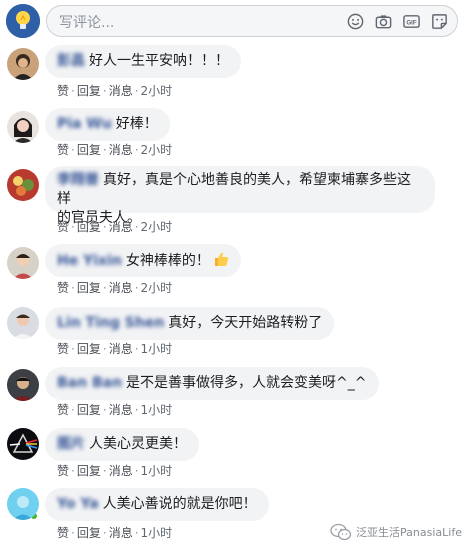 This screenshot has width=468, height=549. What do you see at coordinates (439, 21) in the screenshot?
I see `sticker-icon` at bounding box center [439, 21].